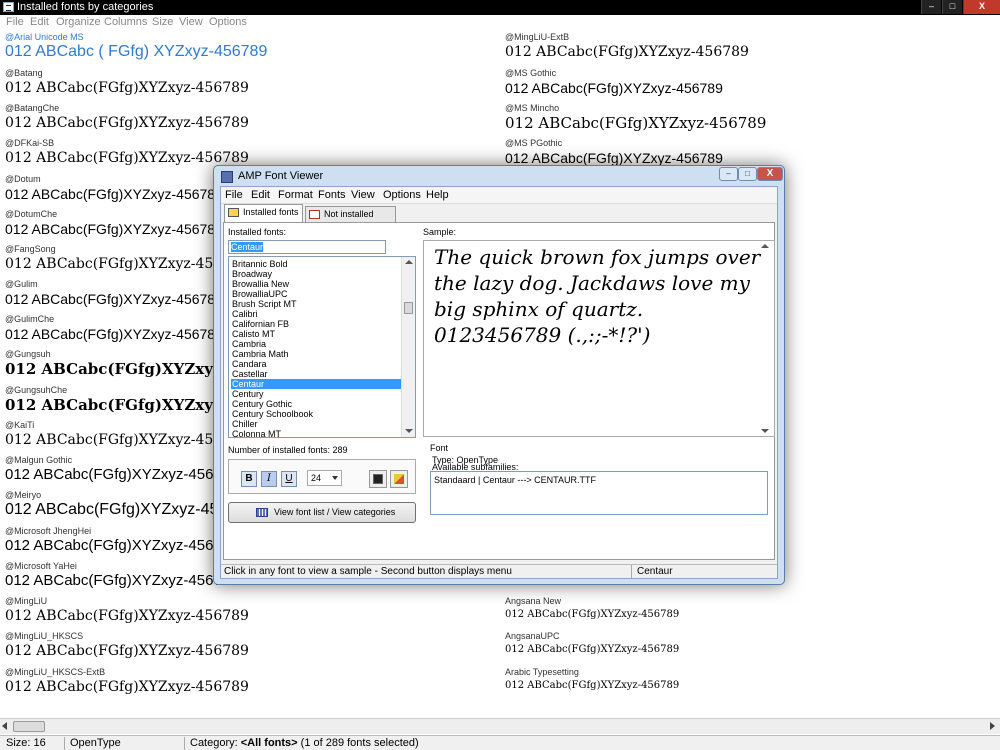 The height and width of the screenshot is (750, 1000). What do you see at coordinates (770, 174) in the screenshot?
I see `dialog-close-button: X` at bounding box center [770, 174].